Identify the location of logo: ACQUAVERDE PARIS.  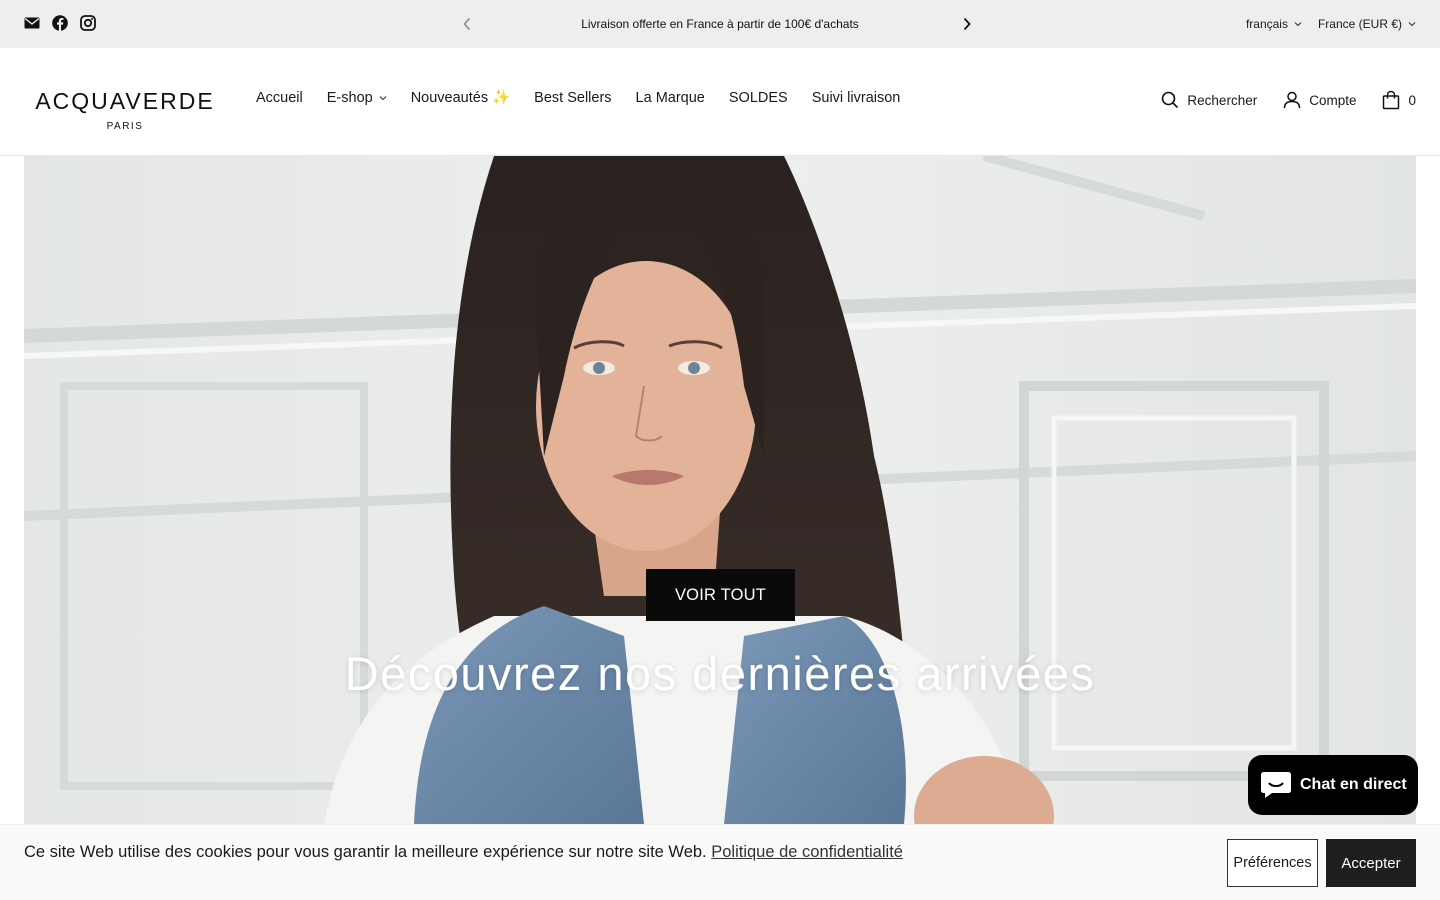
(125, 110).